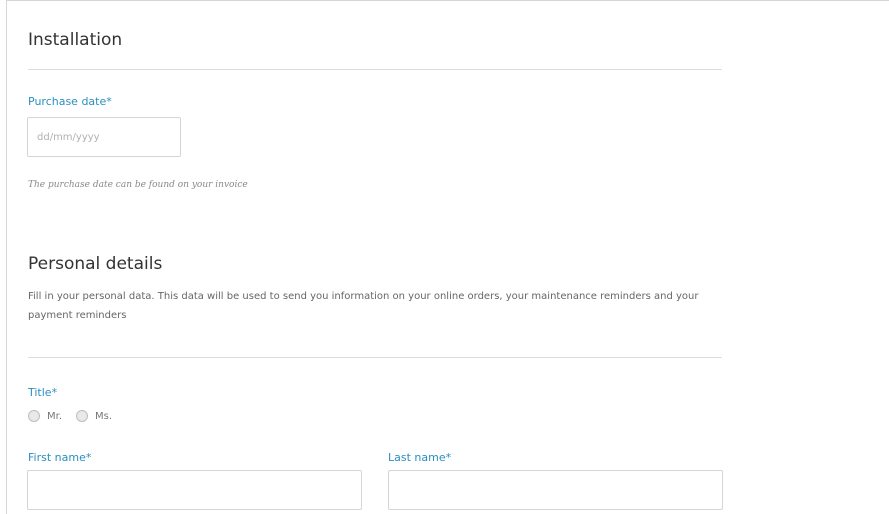 This screenshot has height=514, width=889. What do you see at coordinates (54, 416) in the screenshot?
I see `radio-label-mr: Mr.` at bounding box center [54, 416].